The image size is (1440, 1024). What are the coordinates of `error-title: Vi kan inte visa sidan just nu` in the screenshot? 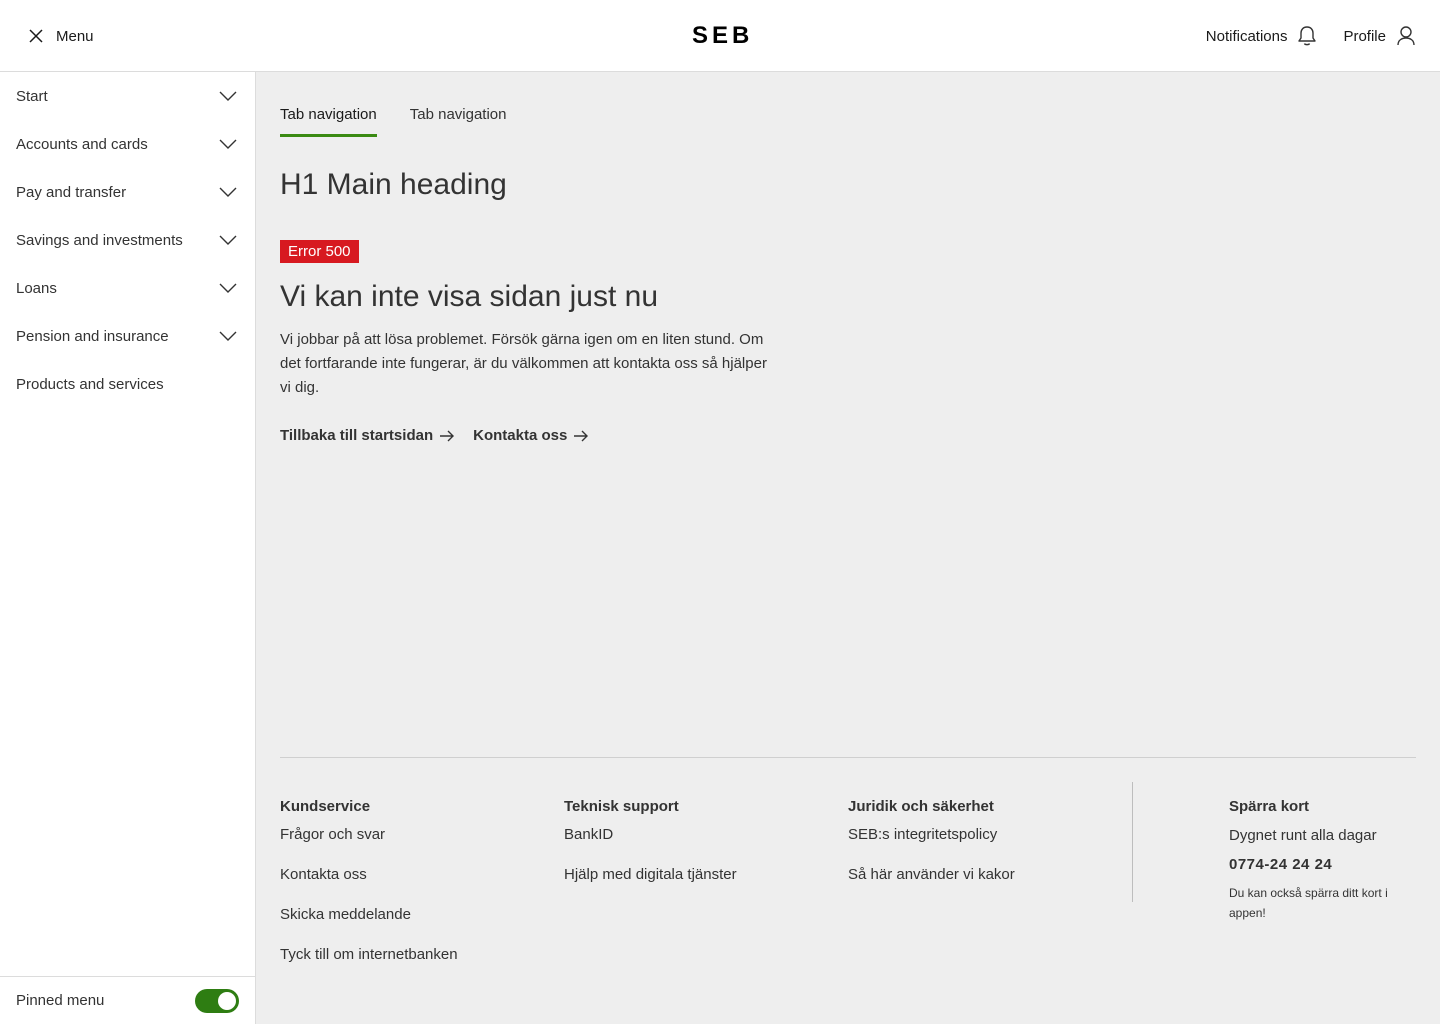 It's located at (469, 296).